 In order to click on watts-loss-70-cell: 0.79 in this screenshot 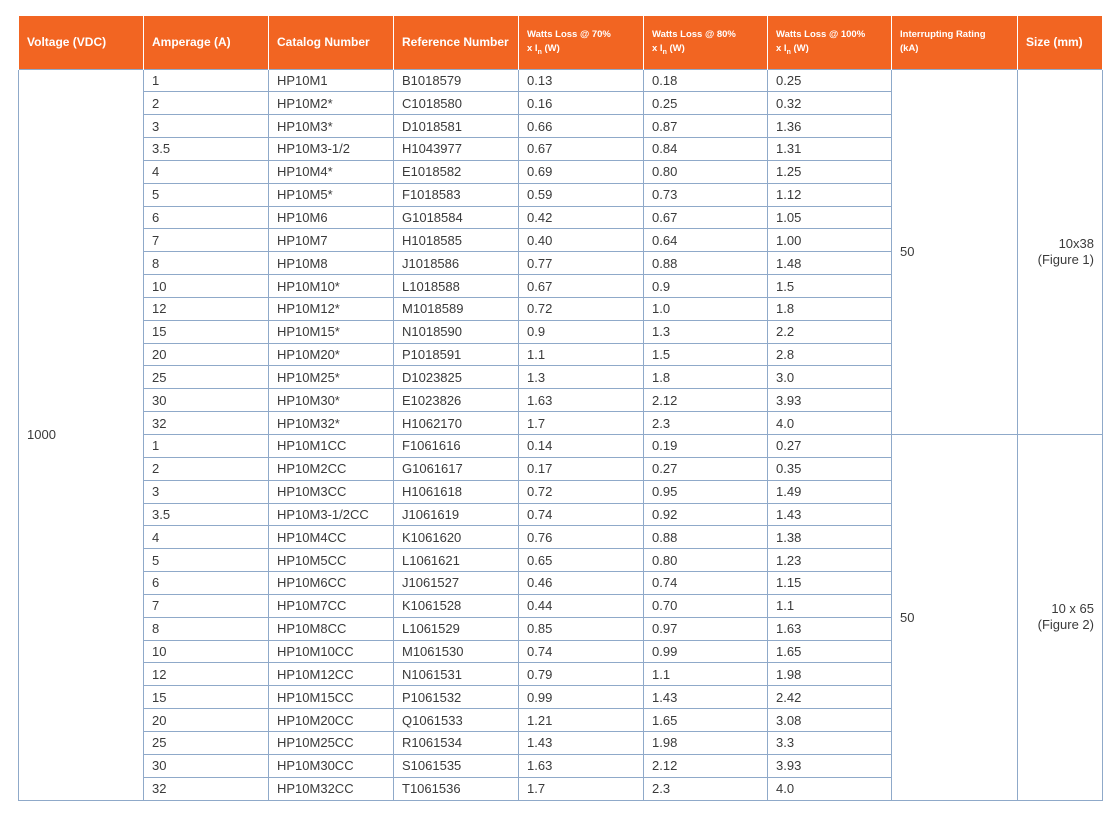, I will do `click(581, 674)`.